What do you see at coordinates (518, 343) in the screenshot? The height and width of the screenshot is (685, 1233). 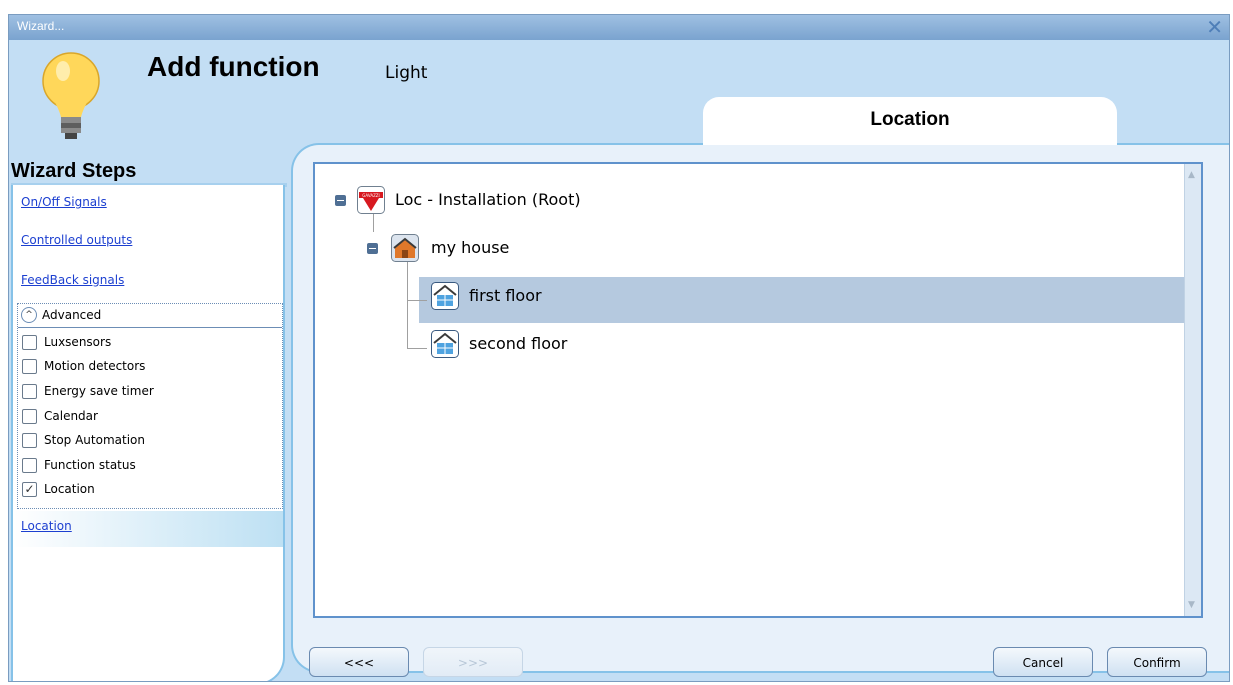 I see `tree-node-label: second floor` at bounding box center [518, 343].